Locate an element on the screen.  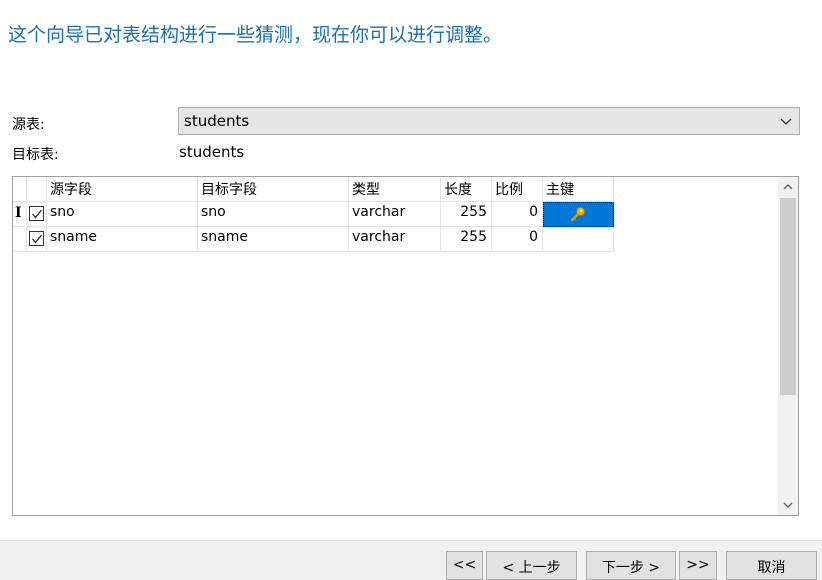
next-step-button: 下一步 > is located at coordinates (631, 565).